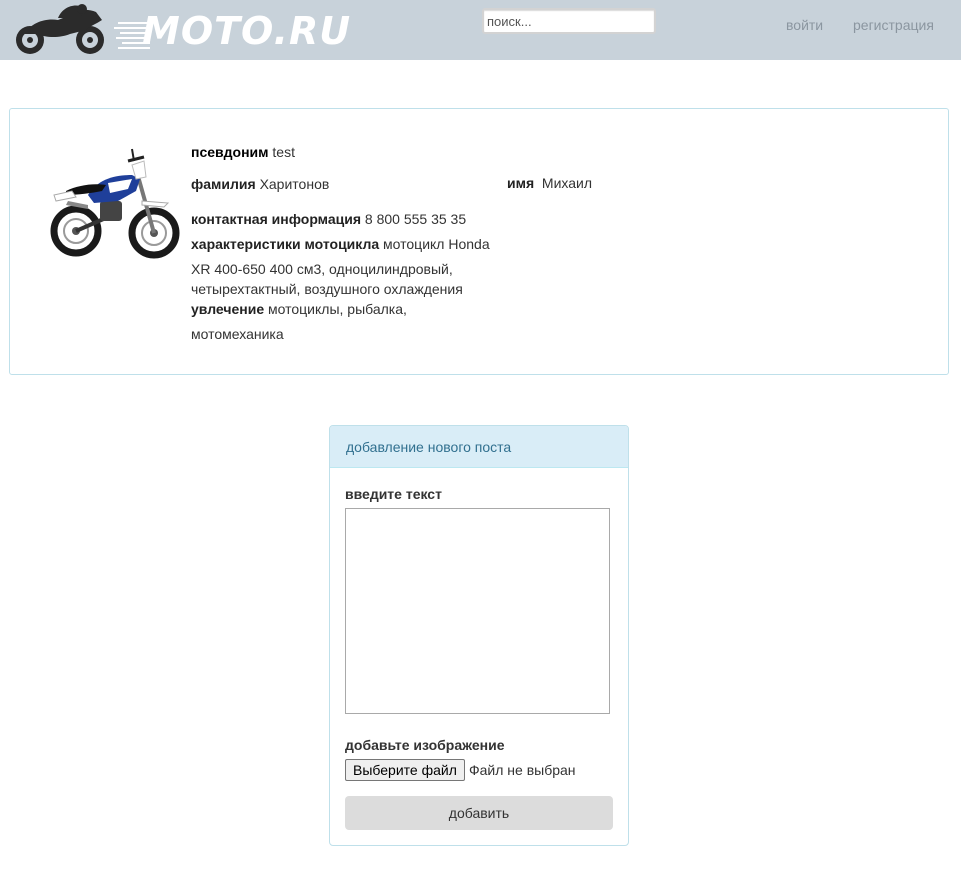 This screenshot has height=883, width=961. Describe the element at coordinates (804, 25) in the screenshot. I see `login-link: войти` at that location.